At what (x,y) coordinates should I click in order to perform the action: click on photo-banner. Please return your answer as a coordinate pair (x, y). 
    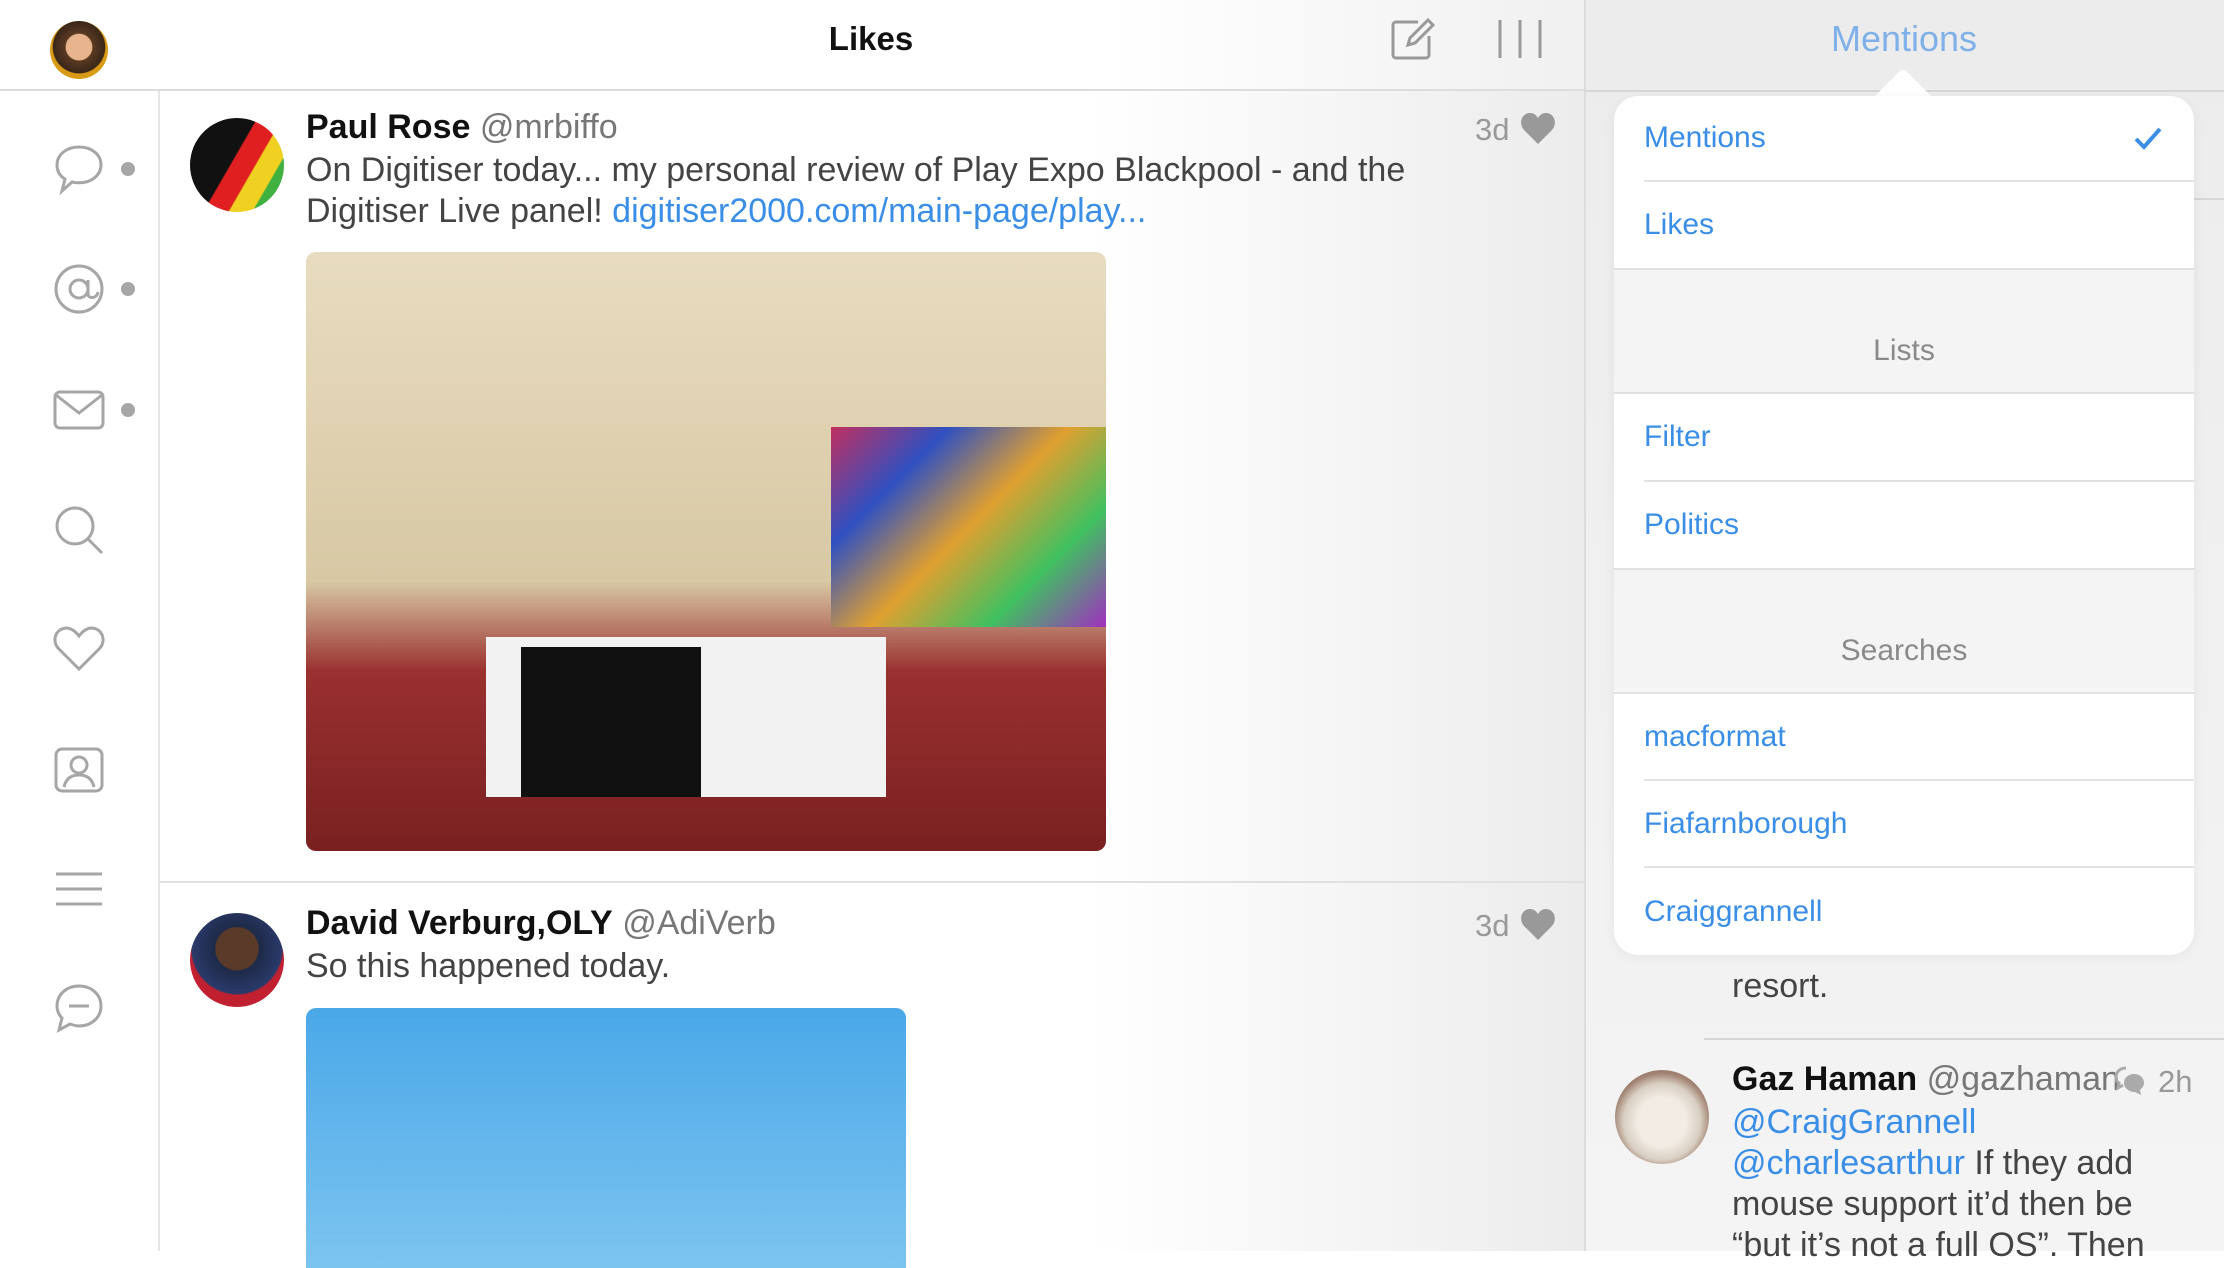
    Looking at the image, I should click on (611, 722).